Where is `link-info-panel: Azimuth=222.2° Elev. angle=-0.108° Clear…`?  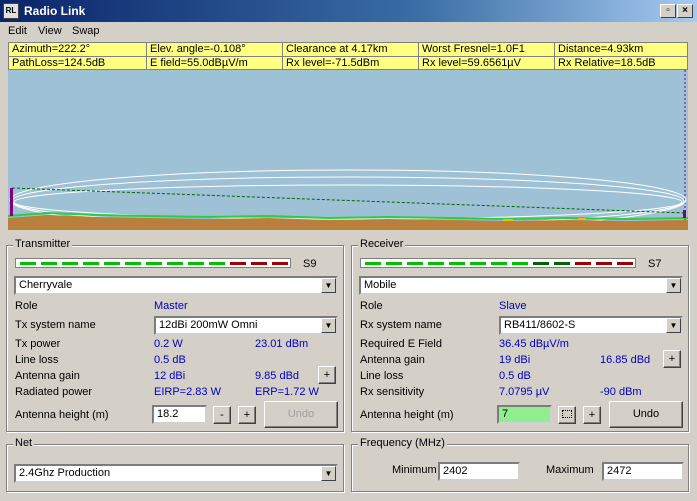
link-info-panel: Azimuth=222.2° Elev. angle=-0.108° Clear… is located at coordinates (348, 56).